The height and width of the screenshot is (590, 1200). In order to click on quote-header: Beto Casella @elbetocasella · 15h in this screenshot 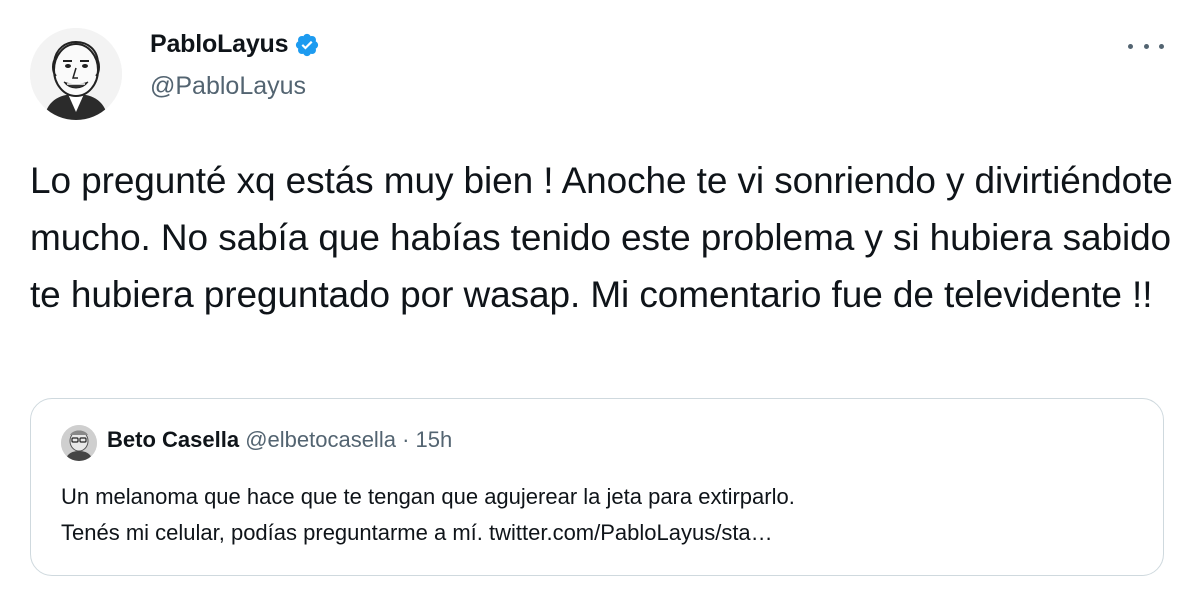, I will do `click(279, 440)`.